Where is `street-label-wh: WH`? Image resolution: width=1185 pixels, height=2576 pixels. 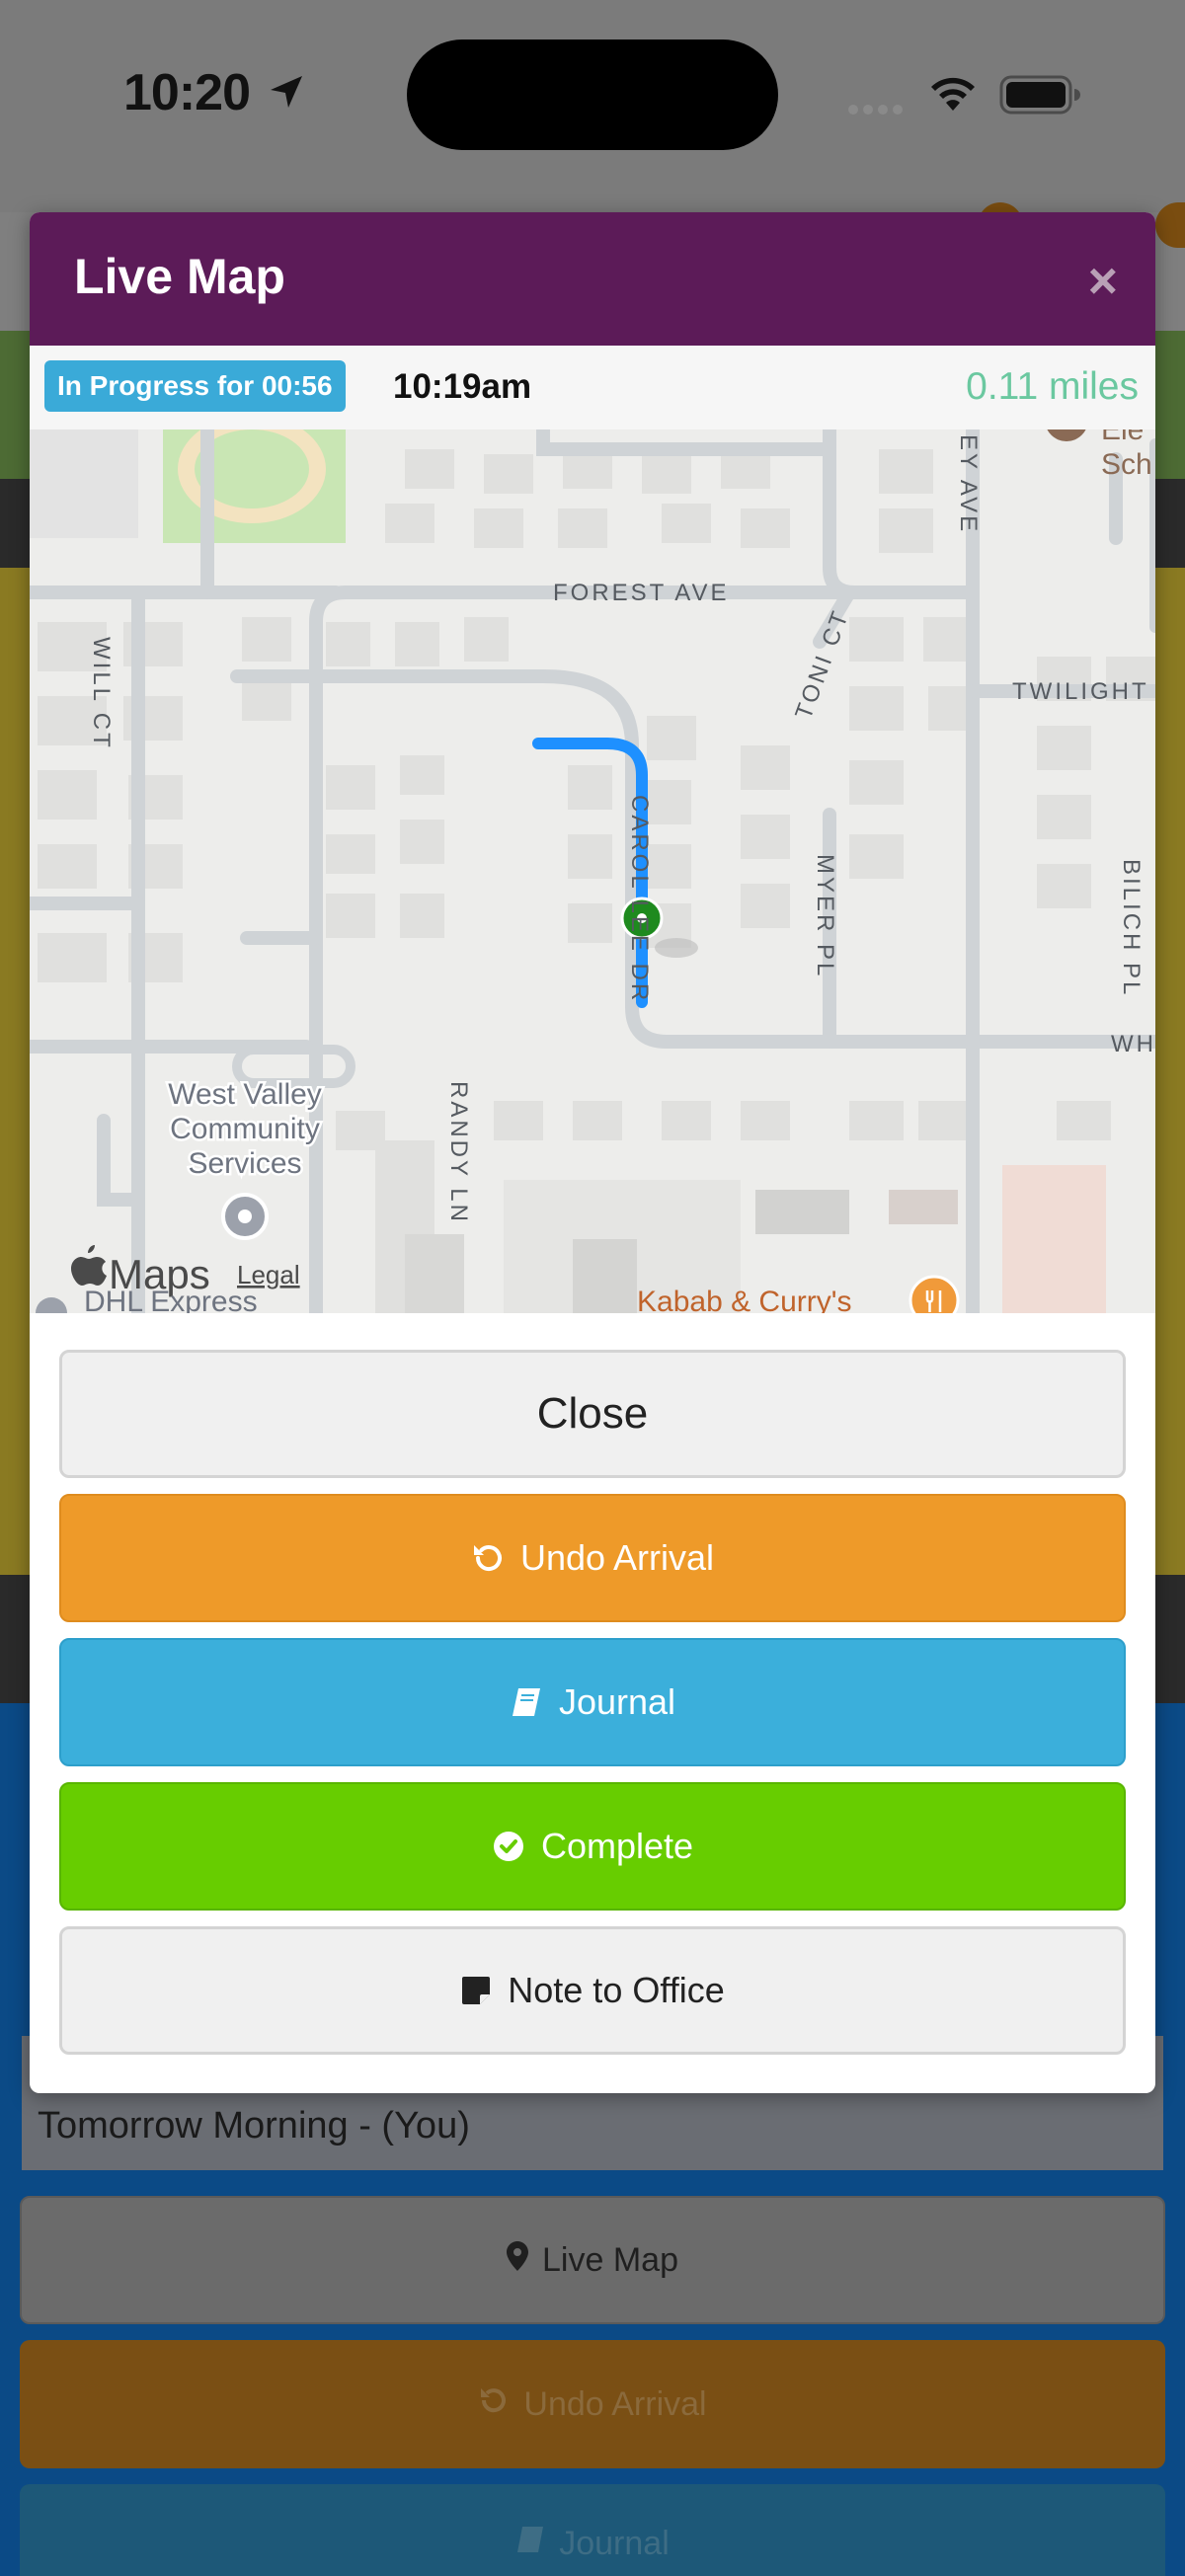 street-label-wh: WH is located at coordinates (1133, 1044).